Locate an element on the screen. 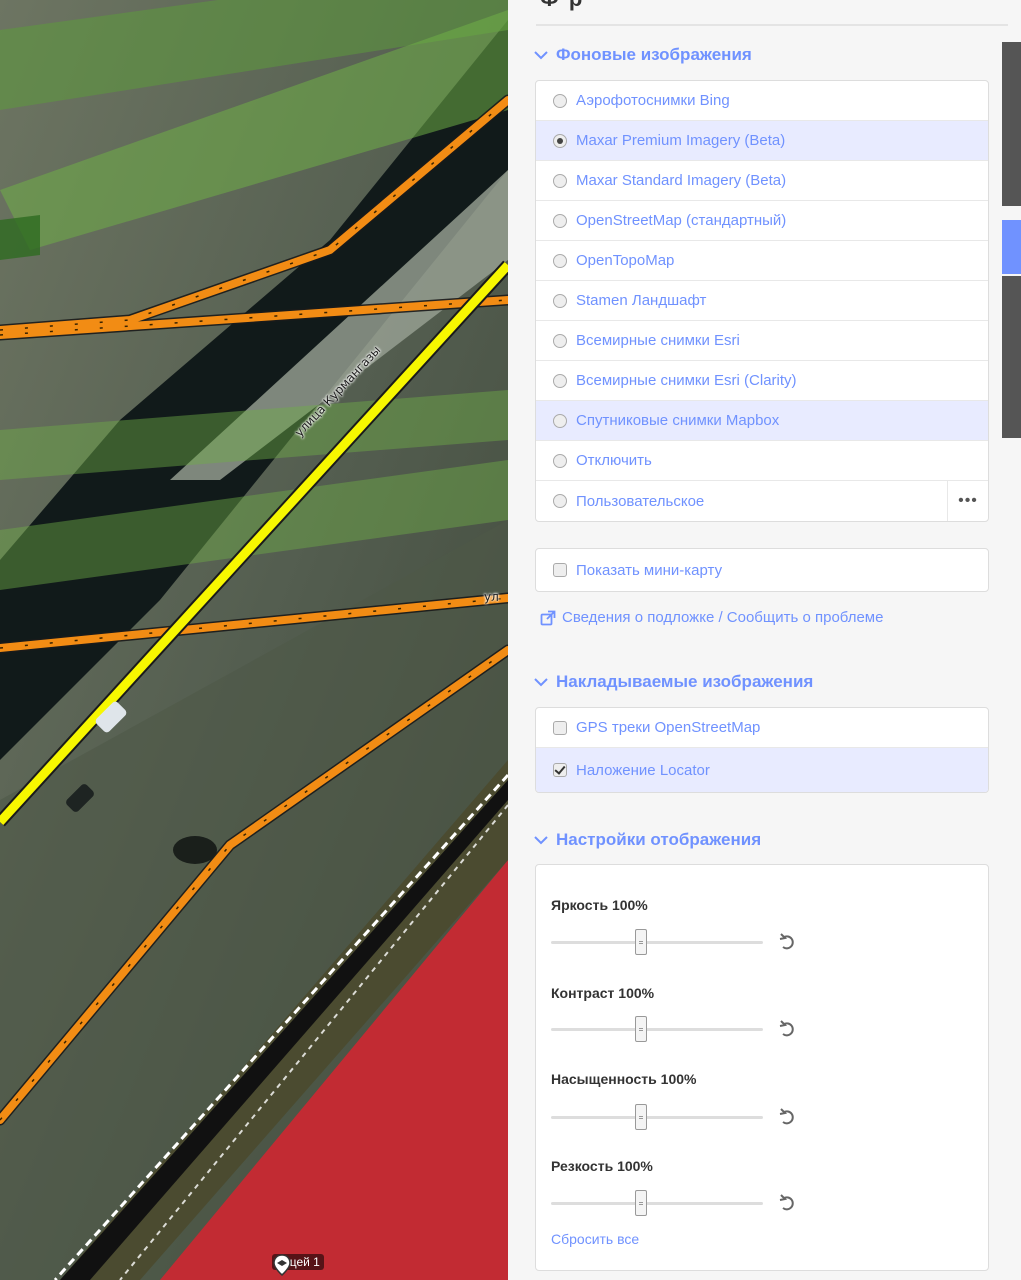  background-option-none: Отключить is located at coordinates (762, 461).